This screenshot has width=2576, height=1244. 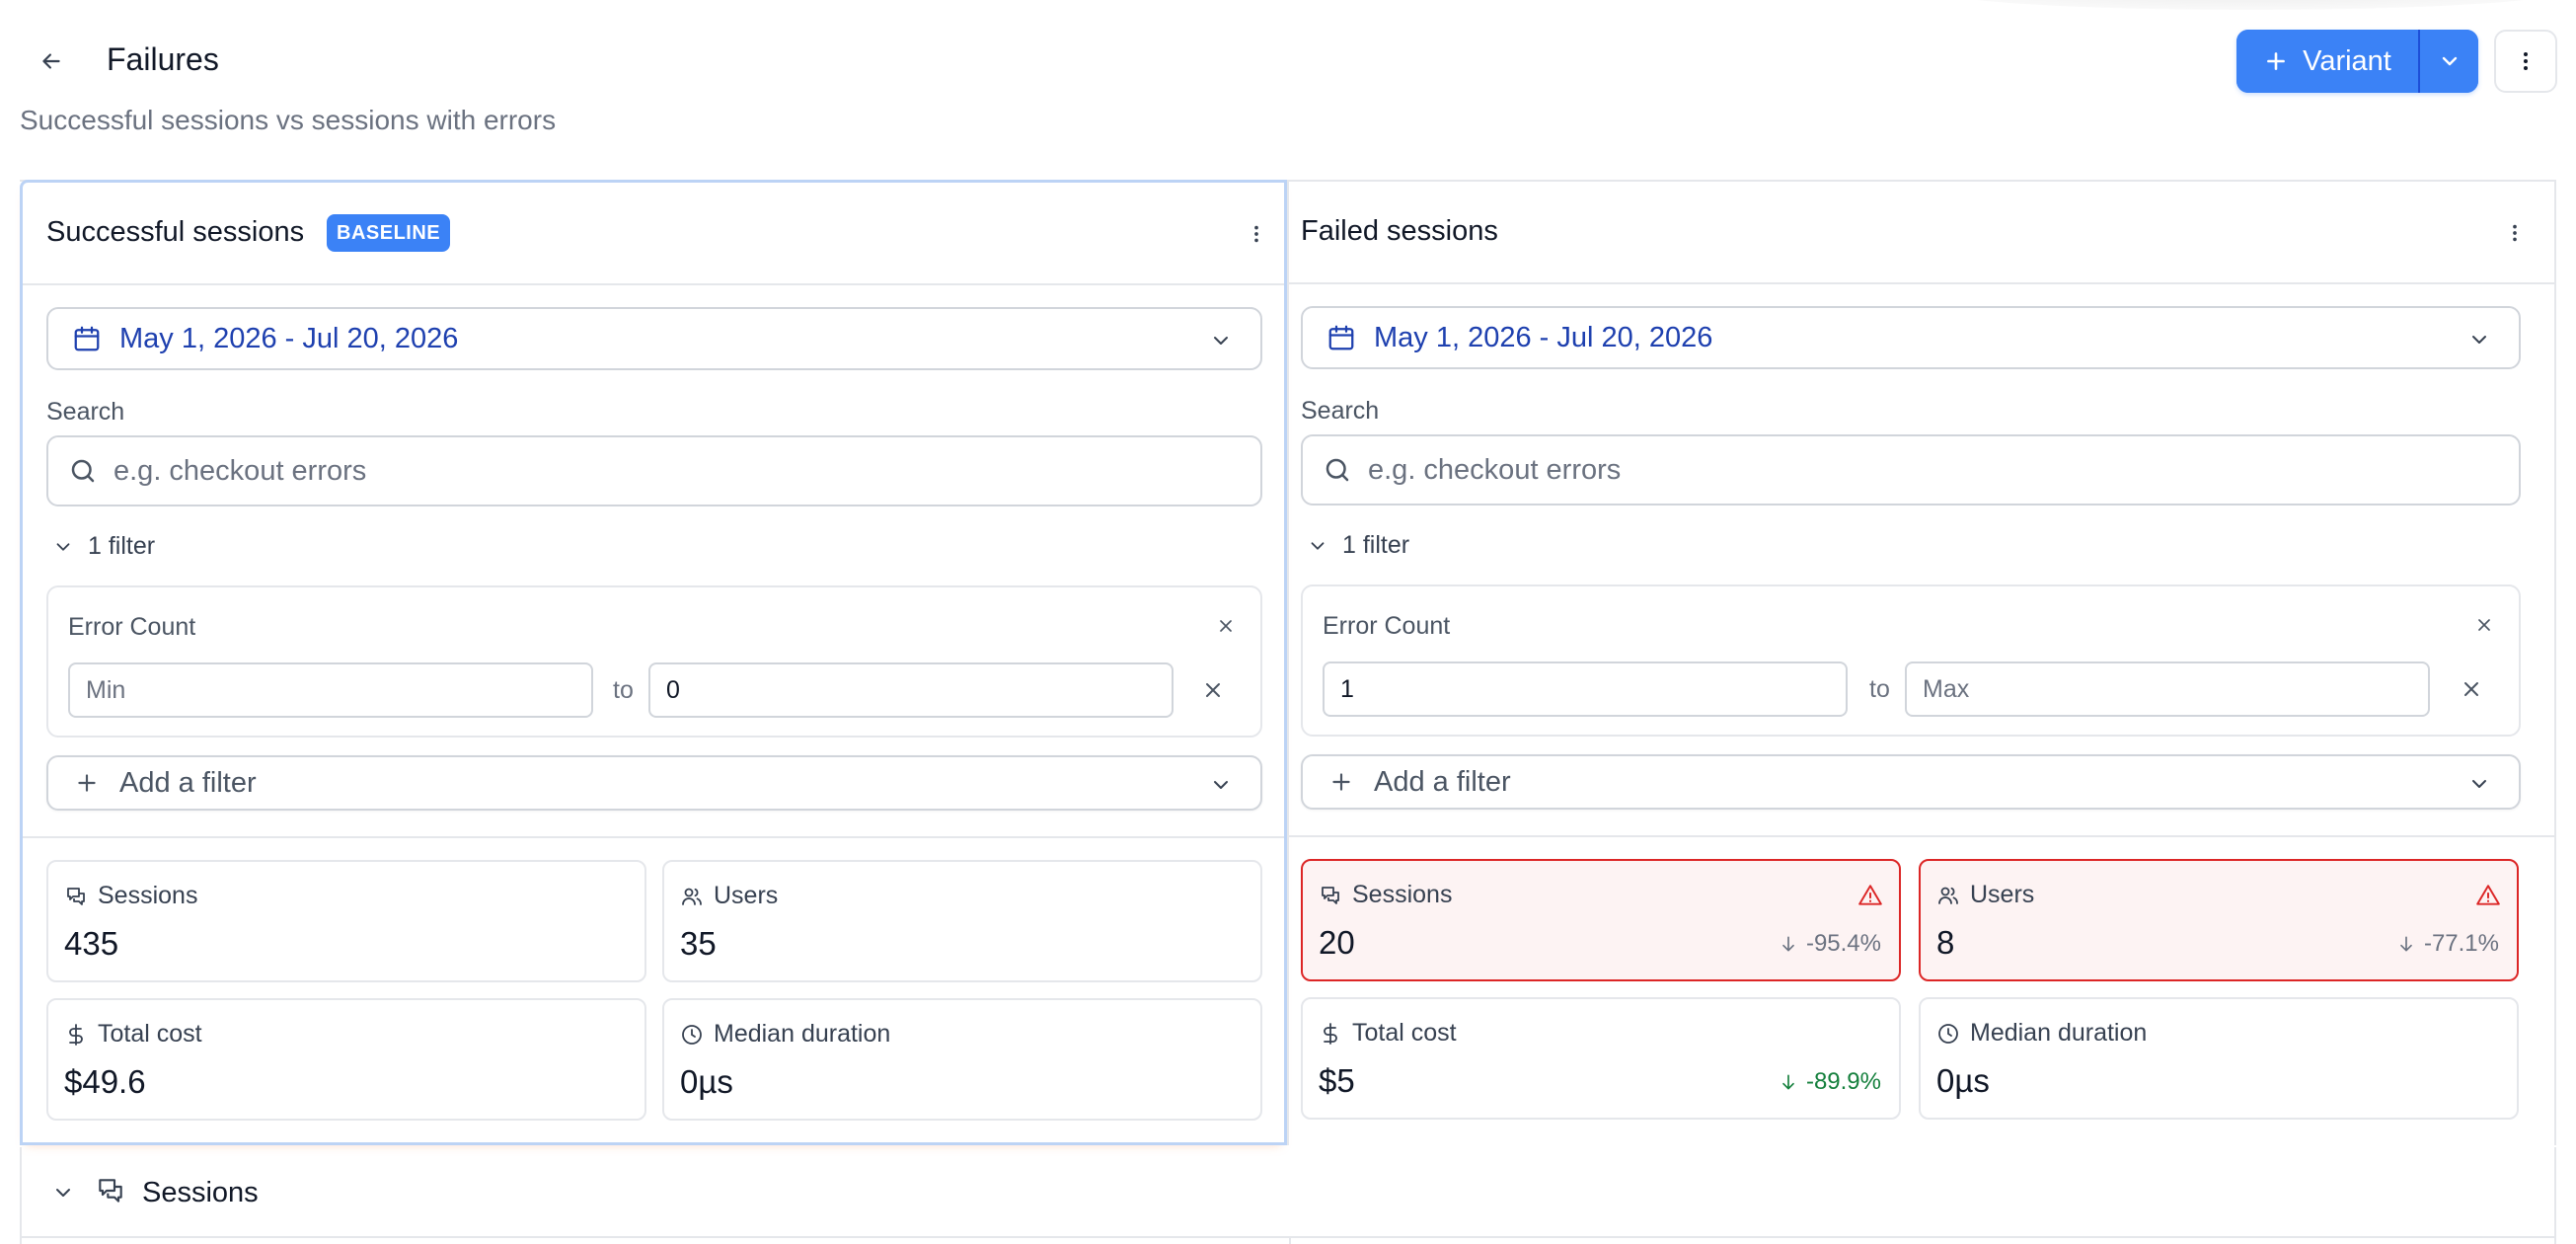 I want to click on metric-card-sessions: Sessions 435, so click(x=346, y=921).